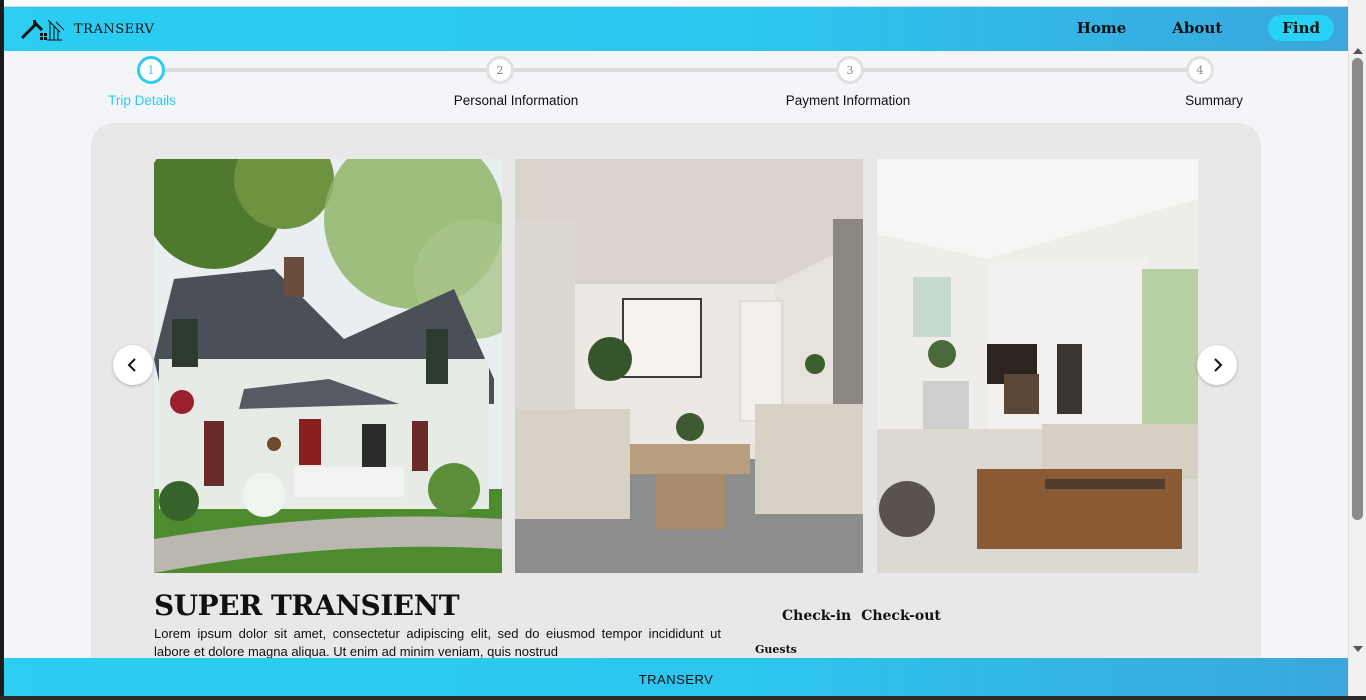 The height and width of the screenshot is (700, 1366). What do you see at coordinates (816, 616) in the screenshot?
I see `checkin-label: Check-in` at bounding box center [816, 616].